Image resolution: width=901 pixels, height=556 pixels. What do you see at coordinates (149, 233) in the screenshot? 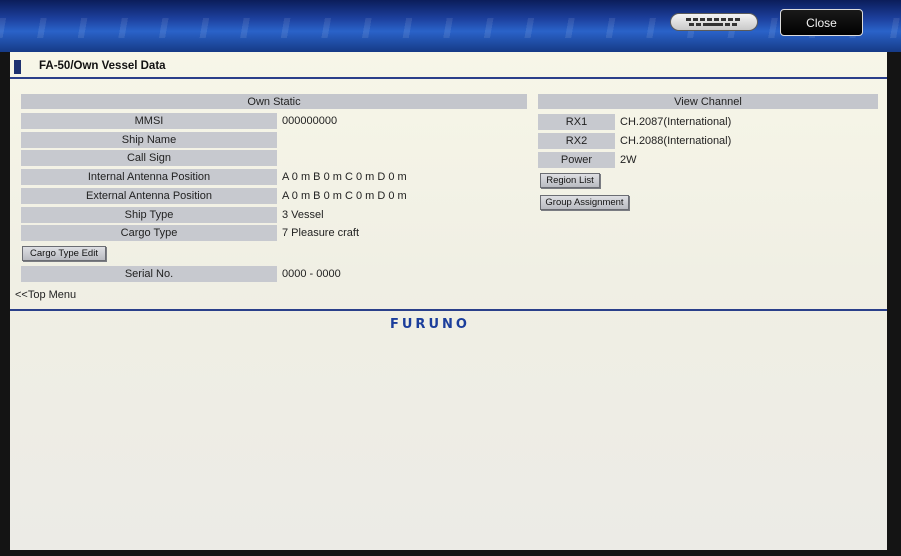
I see `cargo-type-label: Cargo Type` at bounding box center [149, 233].